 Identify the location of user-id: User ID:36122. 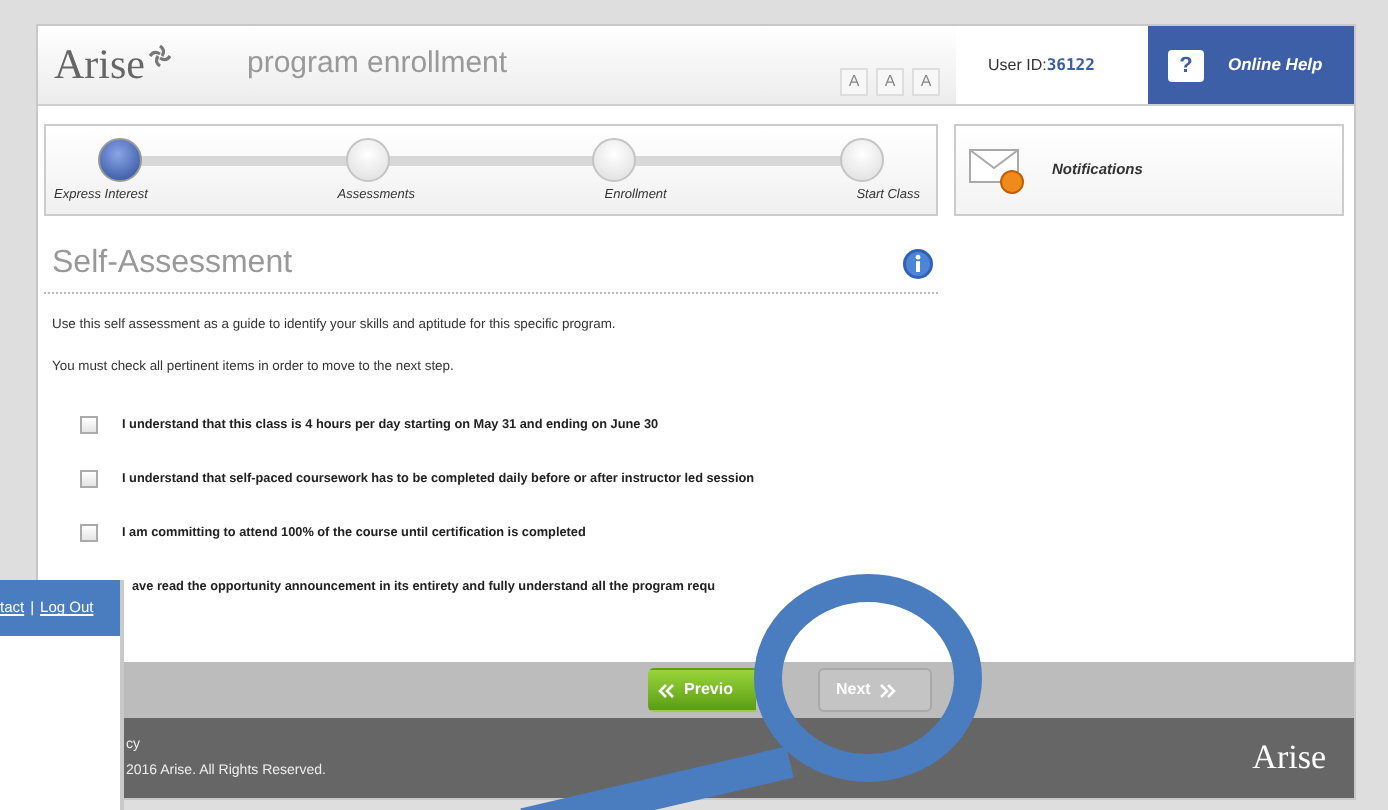
(1041, 65).